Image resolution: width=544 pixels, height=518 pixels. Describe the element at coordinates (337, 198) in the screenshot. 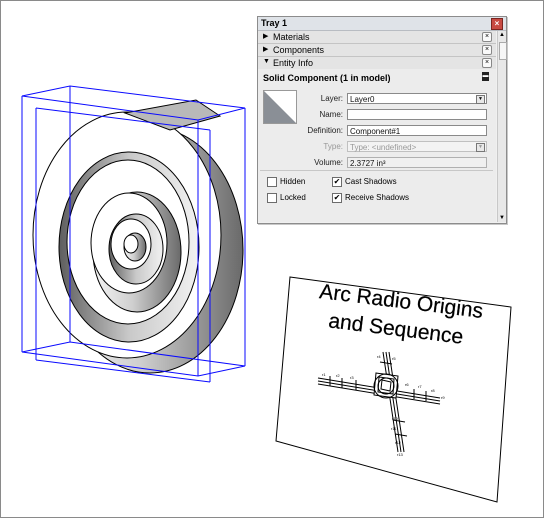

I see `receive-shadows-checkbox: ✔` at that location.